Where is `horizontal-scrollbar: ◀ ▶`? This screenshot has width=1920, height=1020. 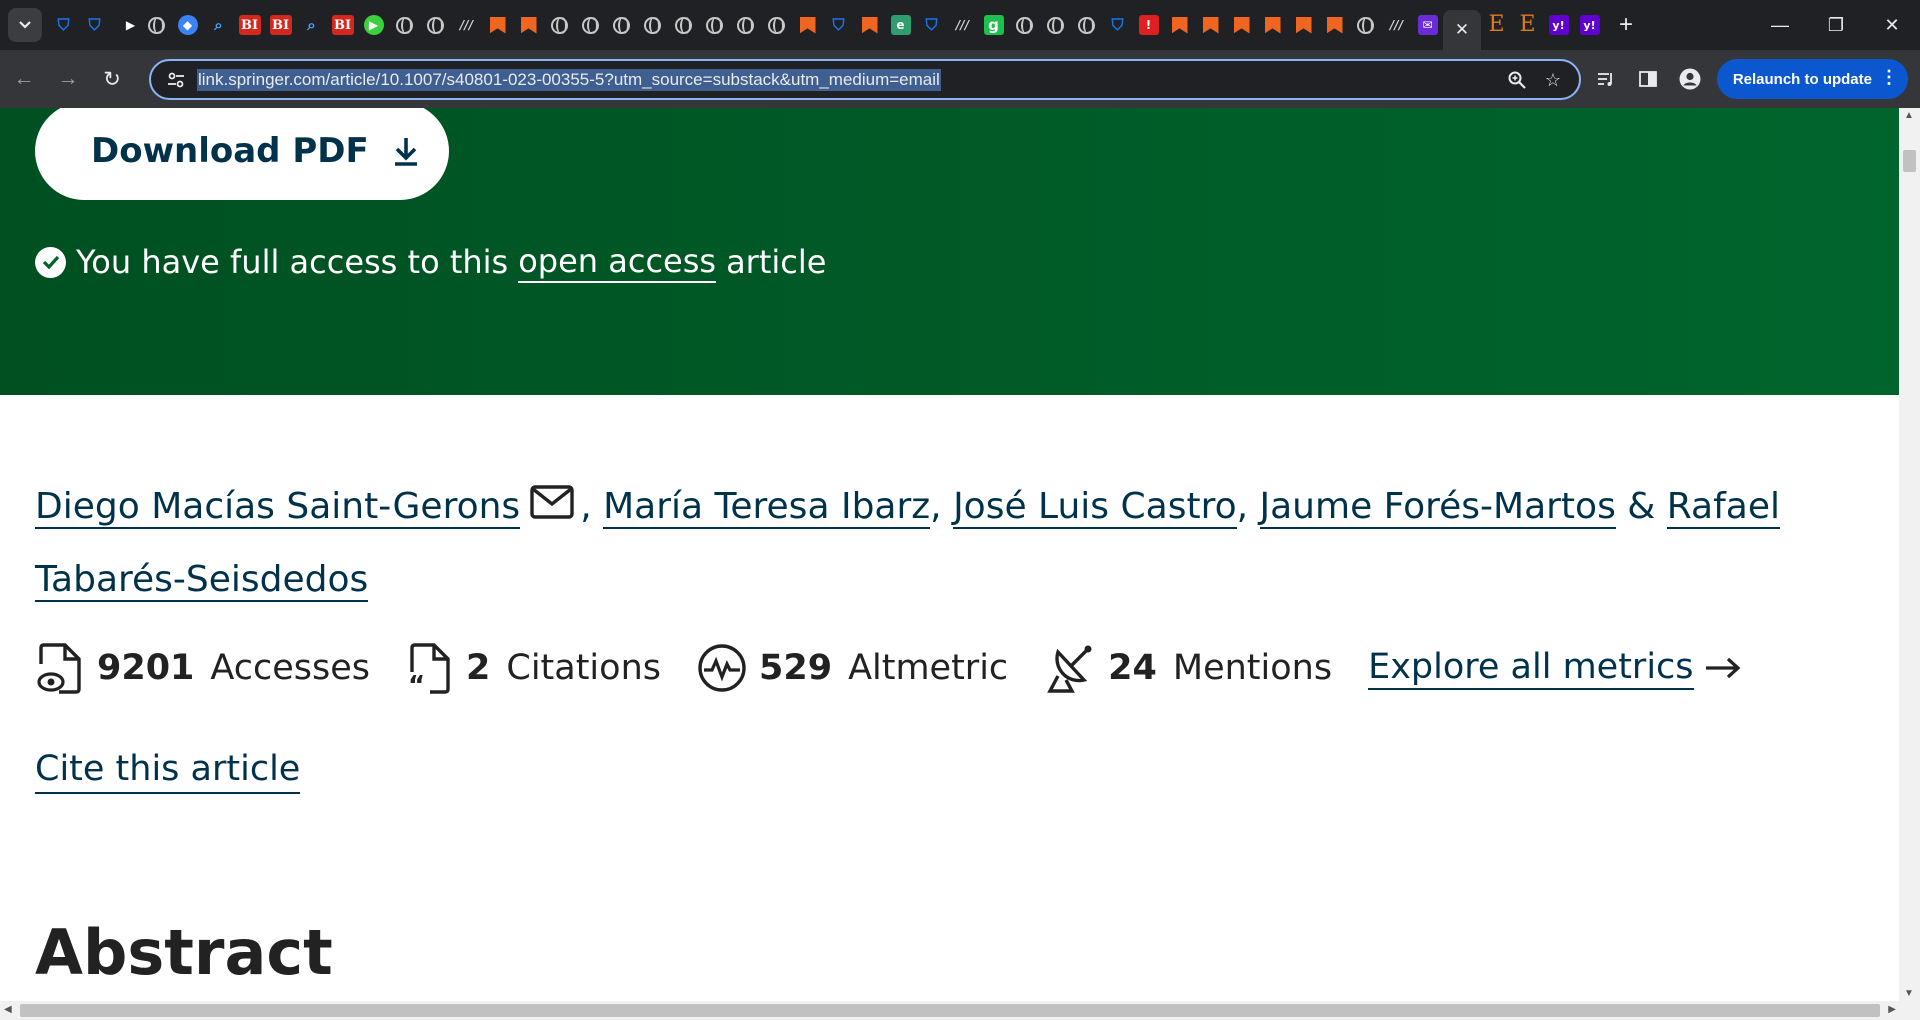
horizontal-scrollbar: ◀ ▶ is located at coordinates (960, 1010).